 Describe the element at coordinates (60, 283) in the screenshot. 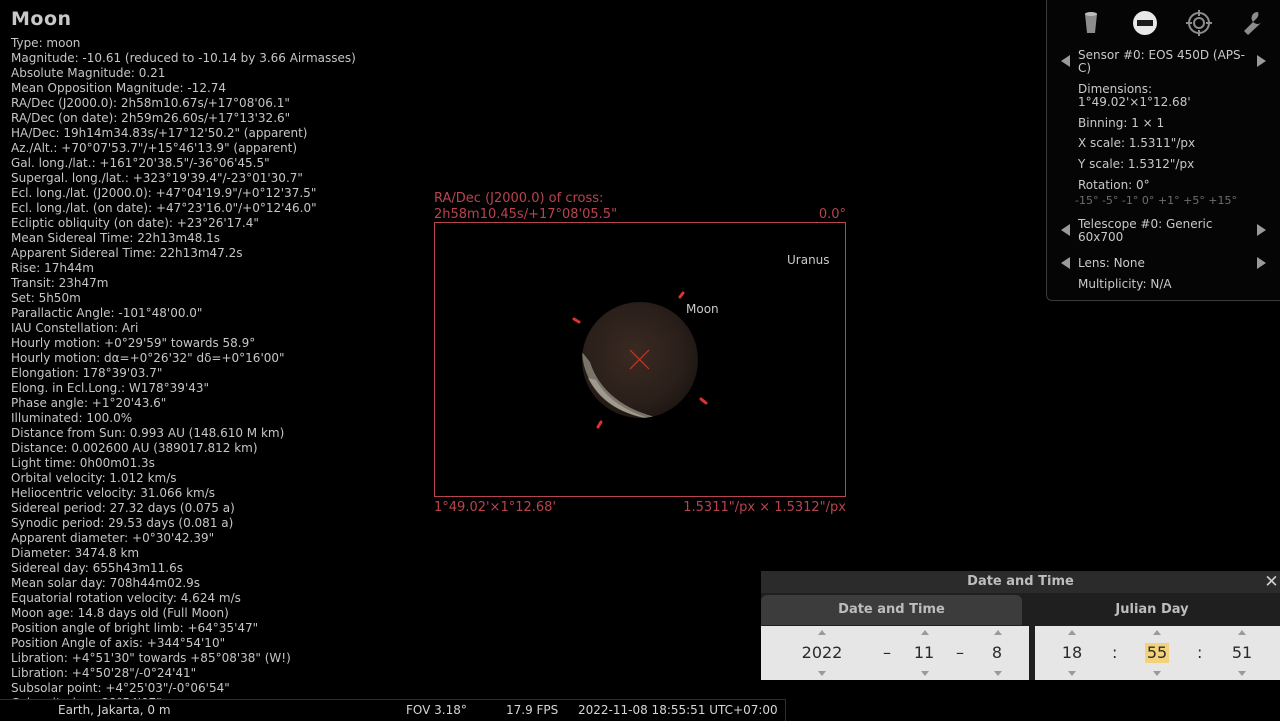

I see `info-line: Transit: 23h47m` at that location.